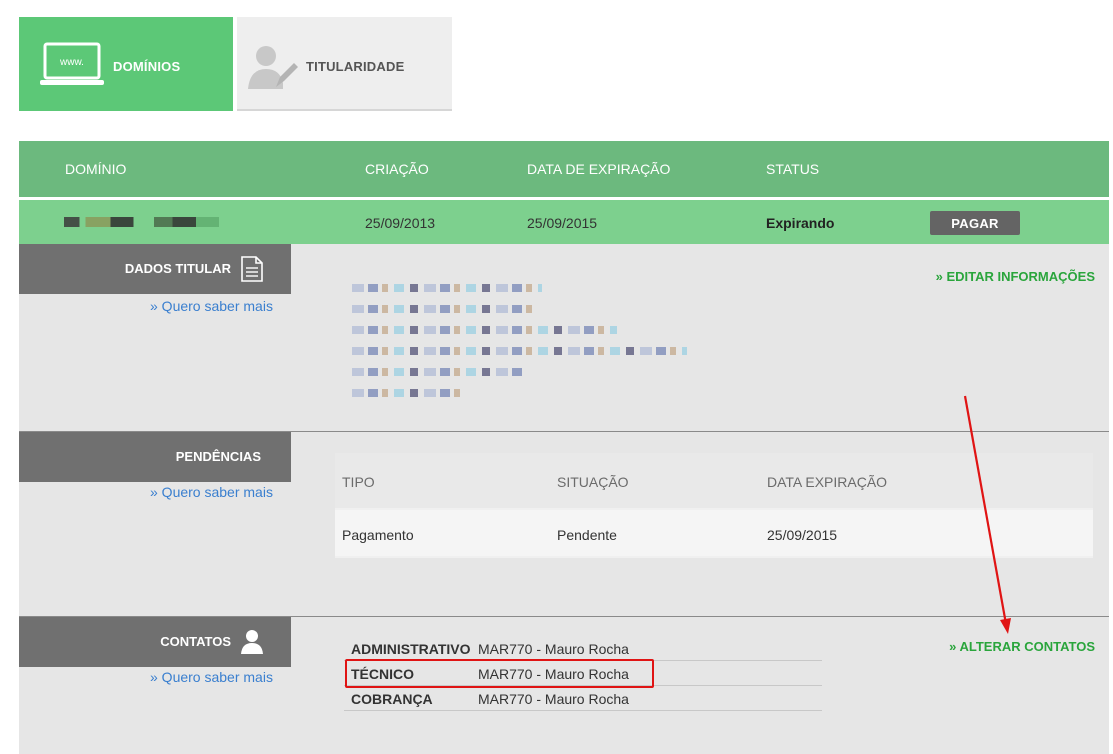 This screenshot has height=754, width=1113. What do you see at coordinates (827, 482) in the screenshot?
I see `pending-col-expiration: DATA EXPIRAÇÃO` at bounding box center [827, 482].